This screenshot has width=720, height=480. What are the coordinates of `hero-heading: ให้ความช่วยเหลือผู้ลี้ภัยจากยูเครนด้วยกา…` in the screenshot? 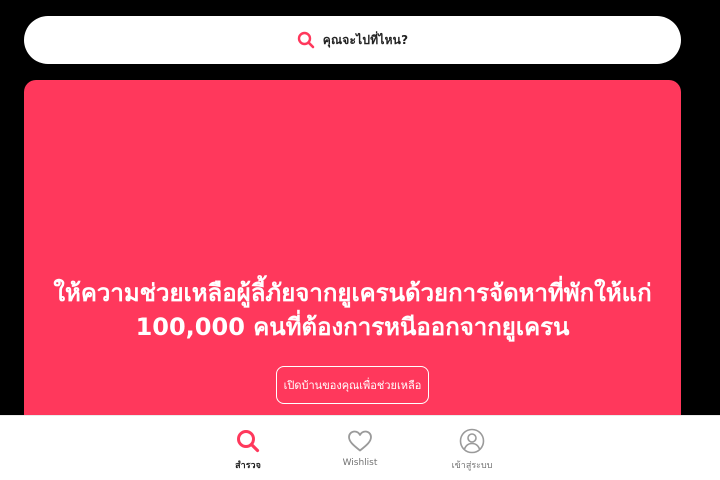 It's located at (352, 310).